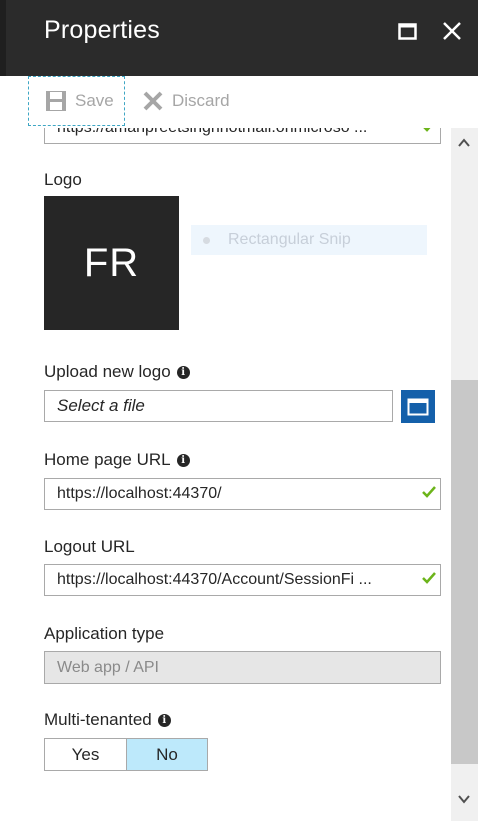 This screenshot has width=478, height=821. I want to click on rectangular-snip-overlay: Rectangular Snip, so click(309, 240).